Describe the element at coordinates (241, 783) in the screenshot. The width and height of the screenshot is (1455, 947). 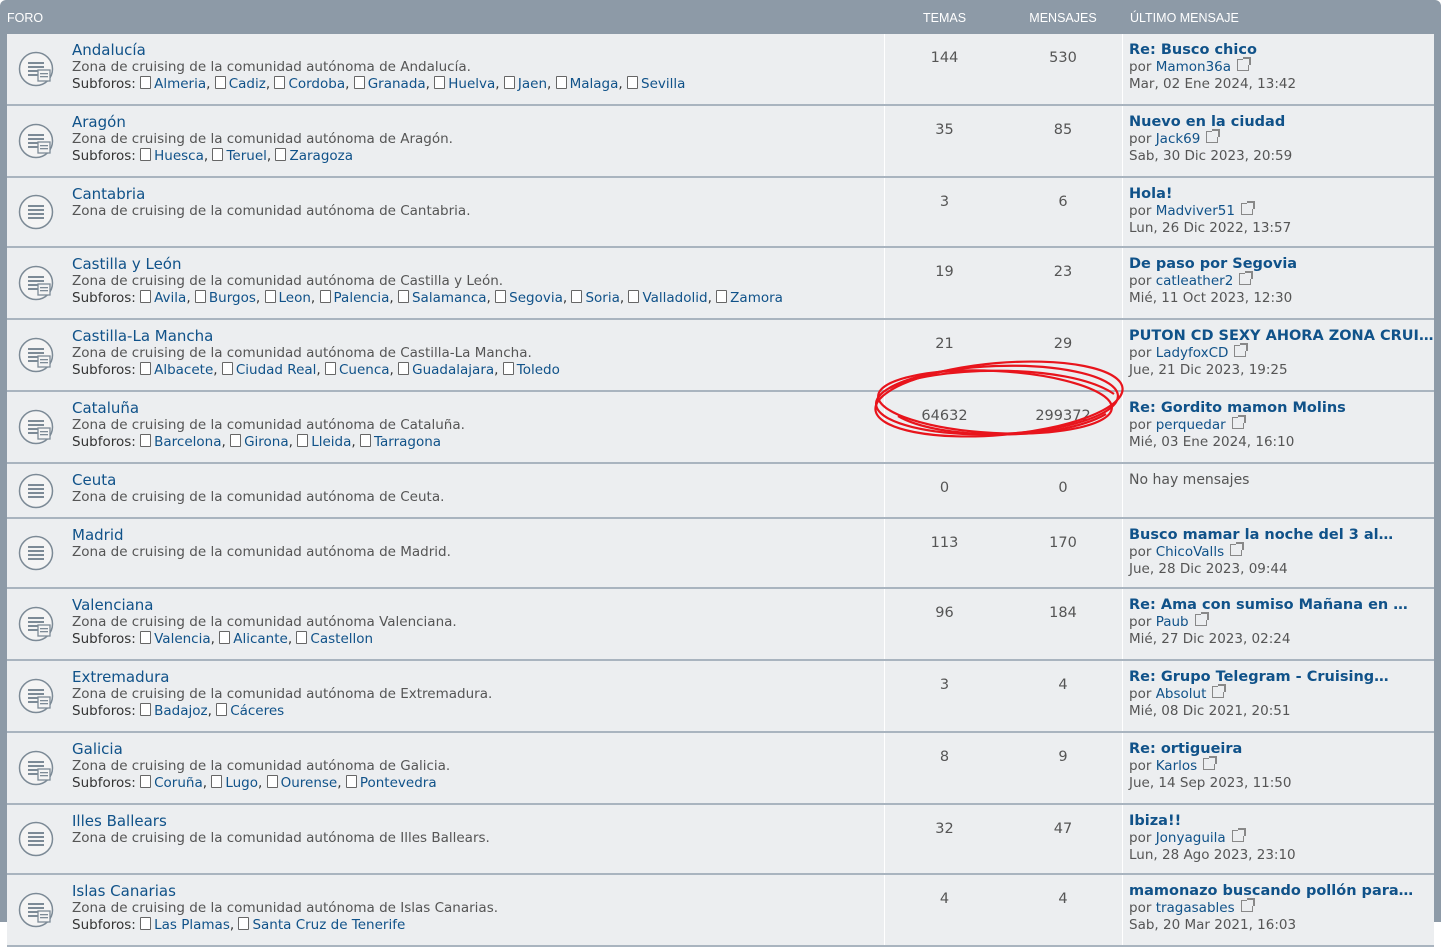
I see `subforum-link: Lugo` at that location.